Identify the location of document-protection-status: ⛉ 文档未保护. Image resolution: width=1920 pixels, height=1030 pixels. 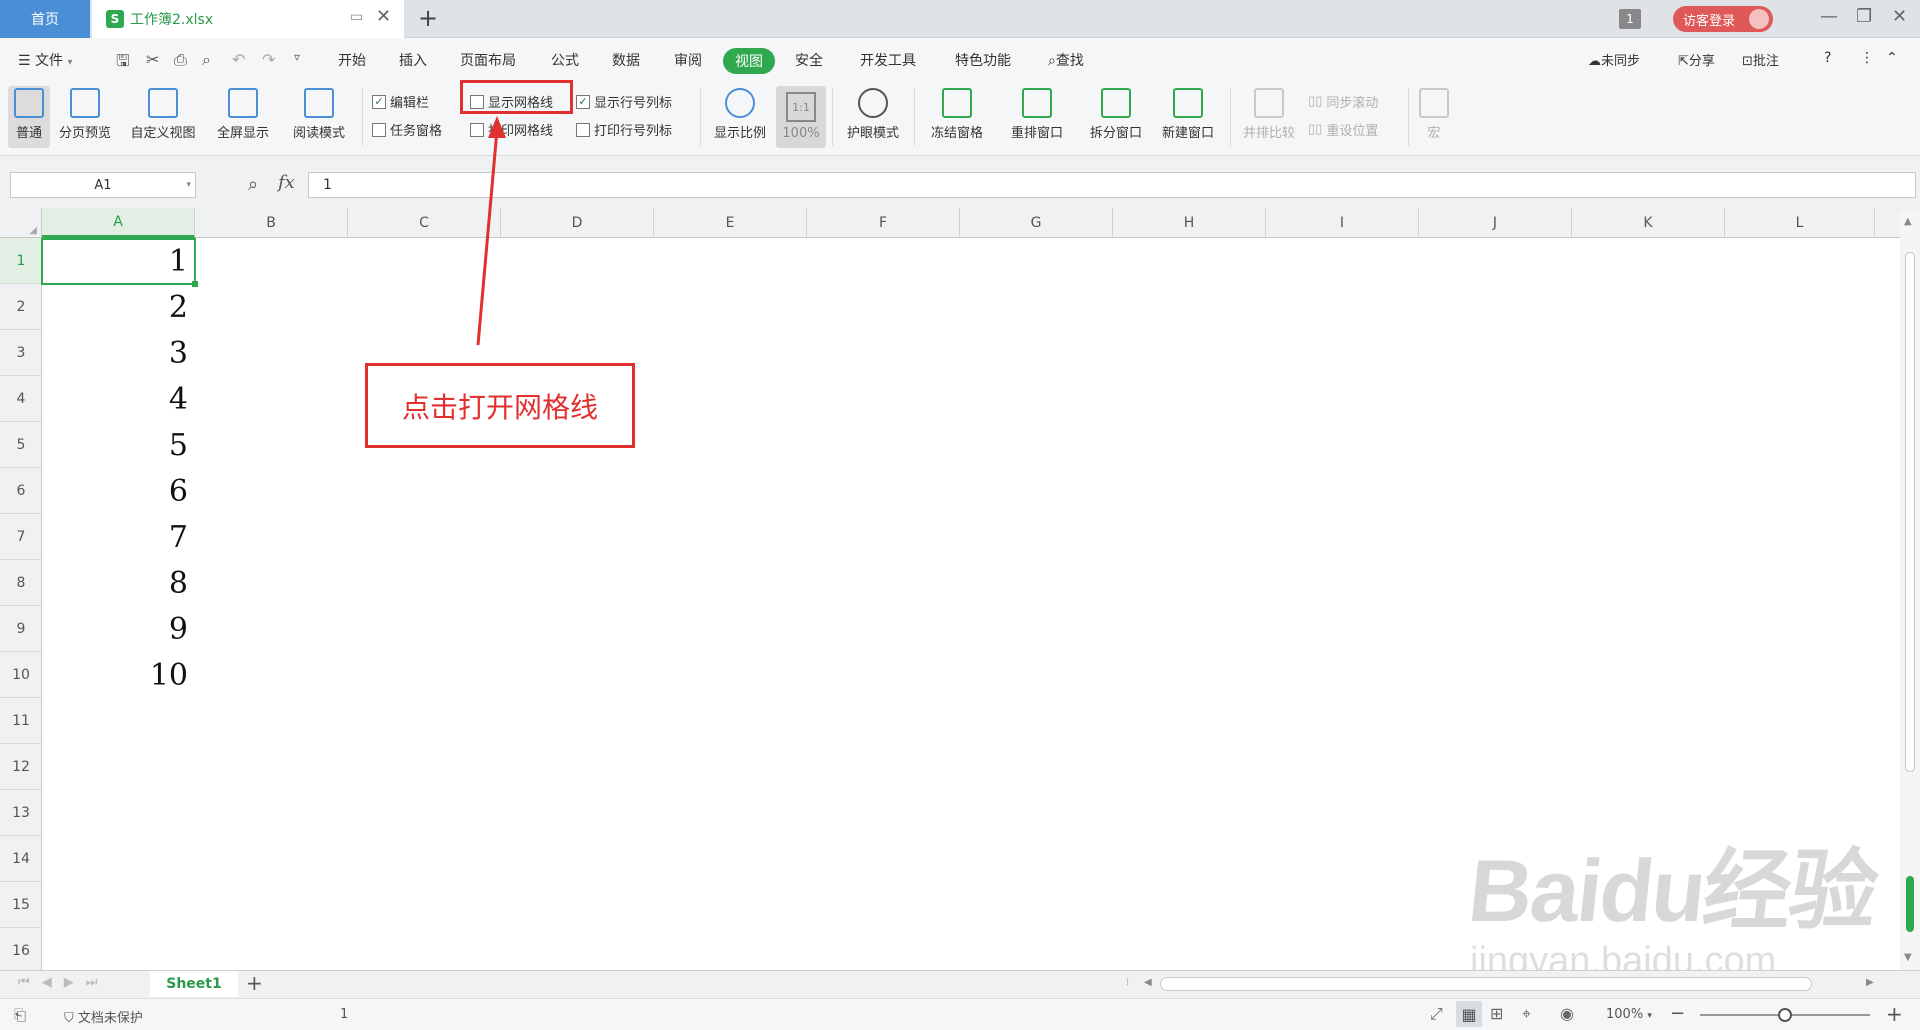
(103, 1016).